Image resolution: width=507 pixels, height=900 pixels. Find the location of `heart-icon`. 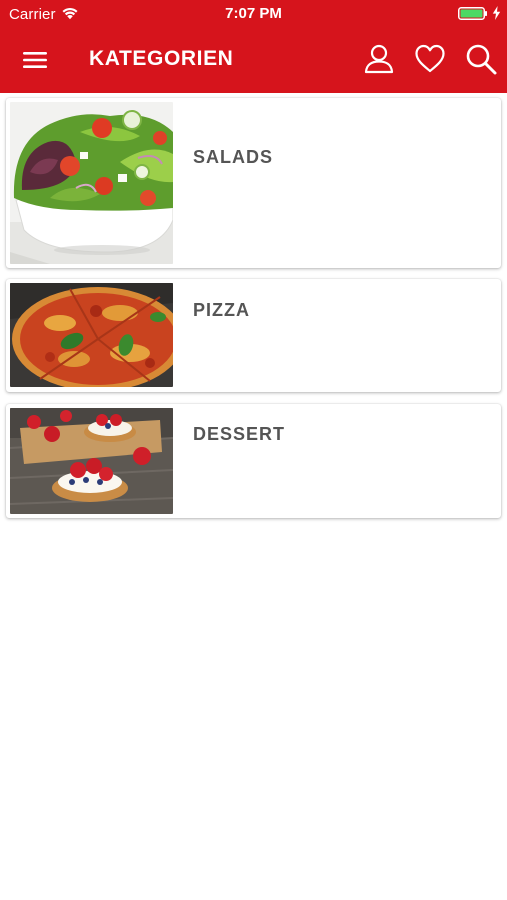

heart-icon is located at coordinates (430, 59).